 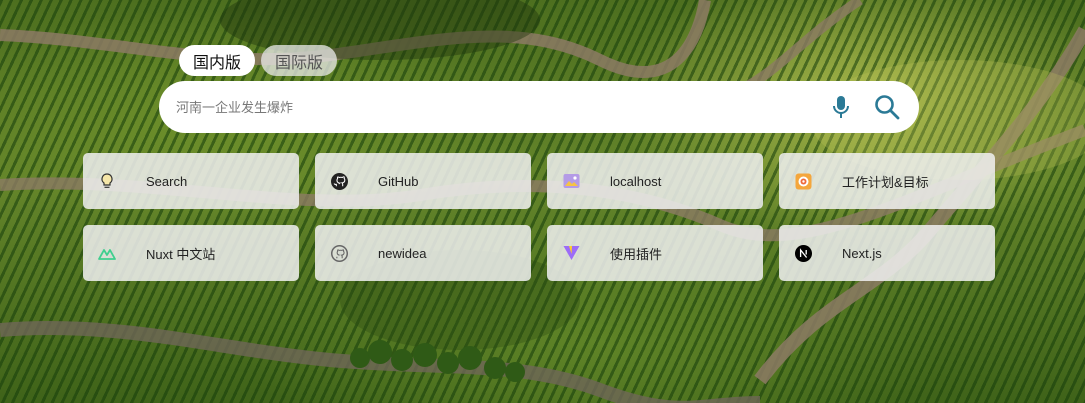 What do you see at coordinates (191, 181) in the screenshot?
I see `shortcut-search: Search` at bounding box center [191, 181].